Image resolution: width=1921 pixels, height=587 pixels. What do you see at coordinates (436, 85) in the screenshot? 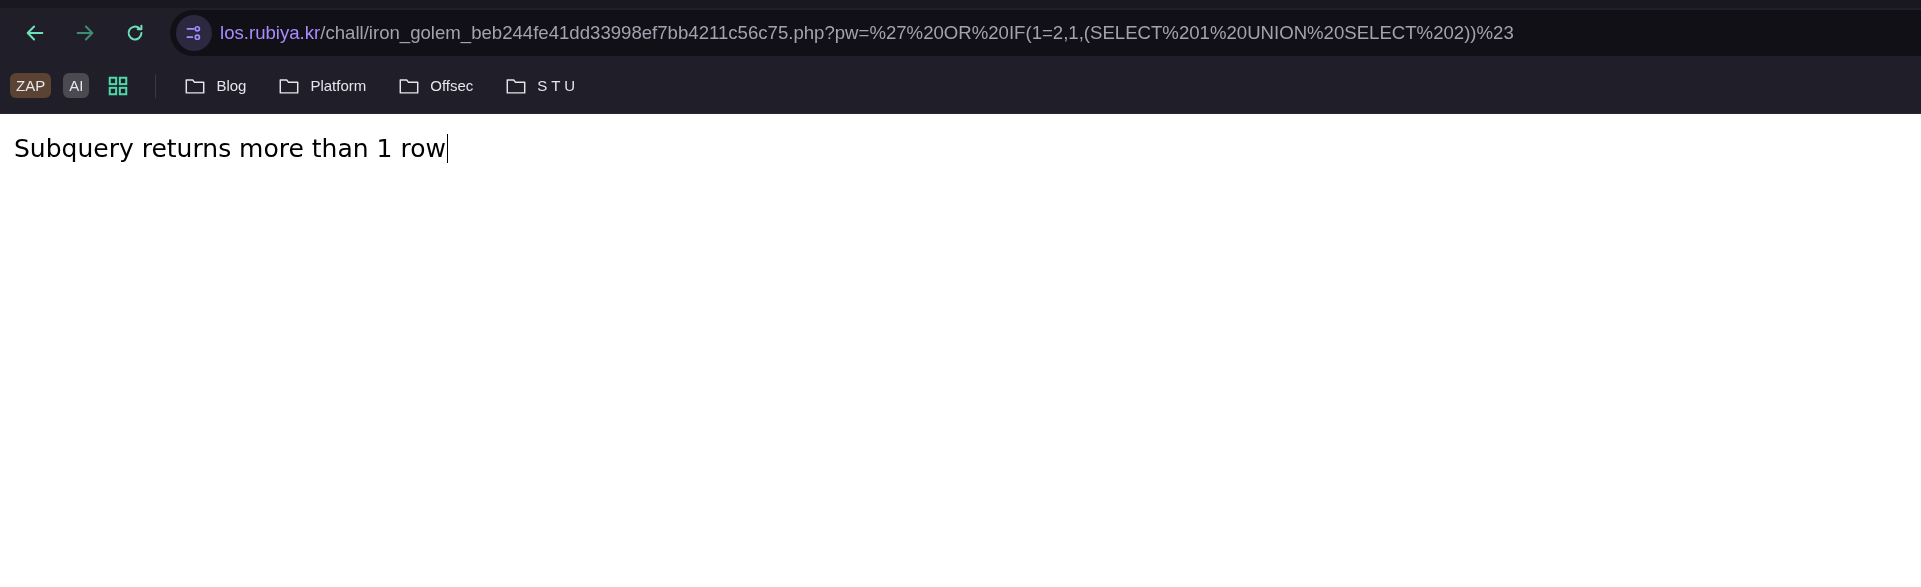
I see `bookmark-folder: Offsec` at bounding box center [436, 85].